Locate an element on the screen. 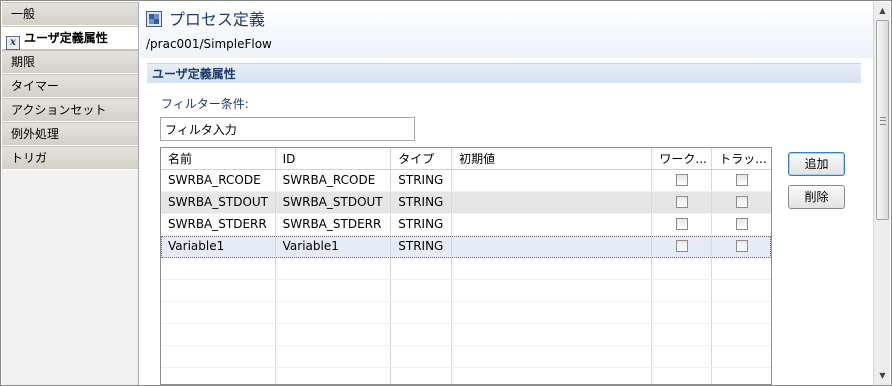 The image size is (892, 386). page-title: プロセス定義 is located at coordinates (216, 19).